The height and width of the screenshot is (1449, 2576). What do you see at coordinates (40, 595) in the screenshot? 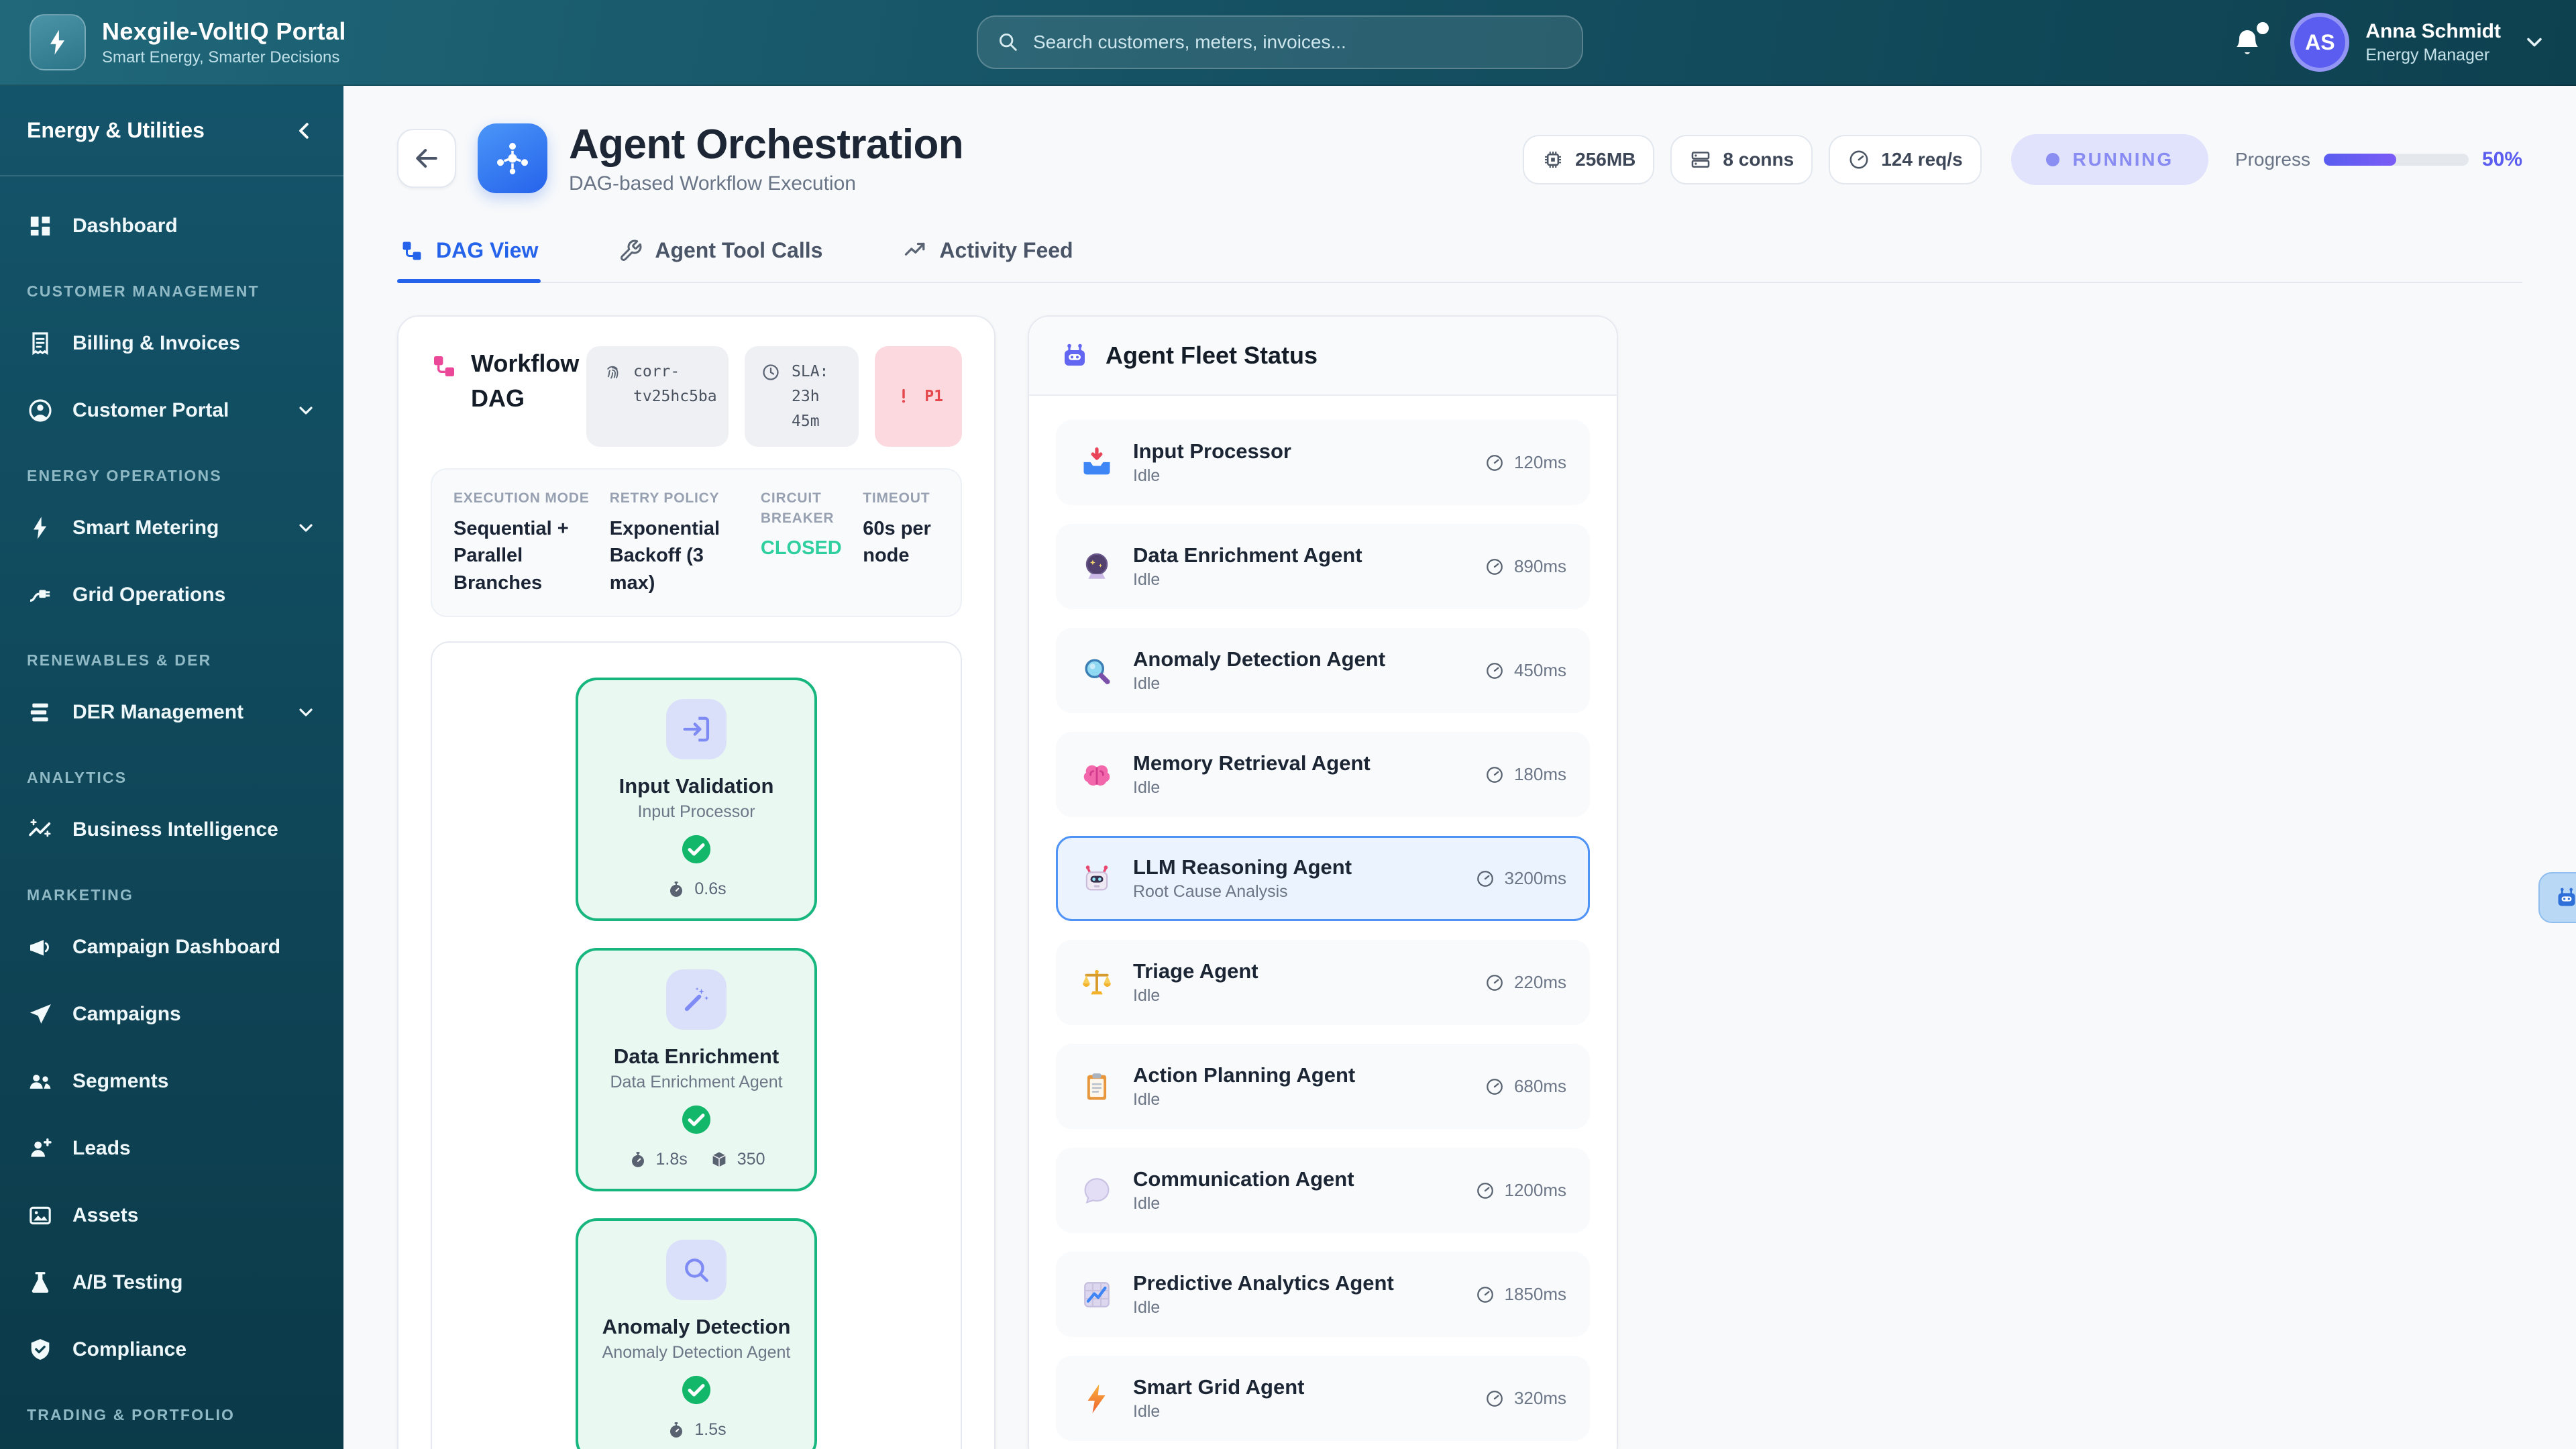
I see `plug-icon` at bounding box center [40, 595].